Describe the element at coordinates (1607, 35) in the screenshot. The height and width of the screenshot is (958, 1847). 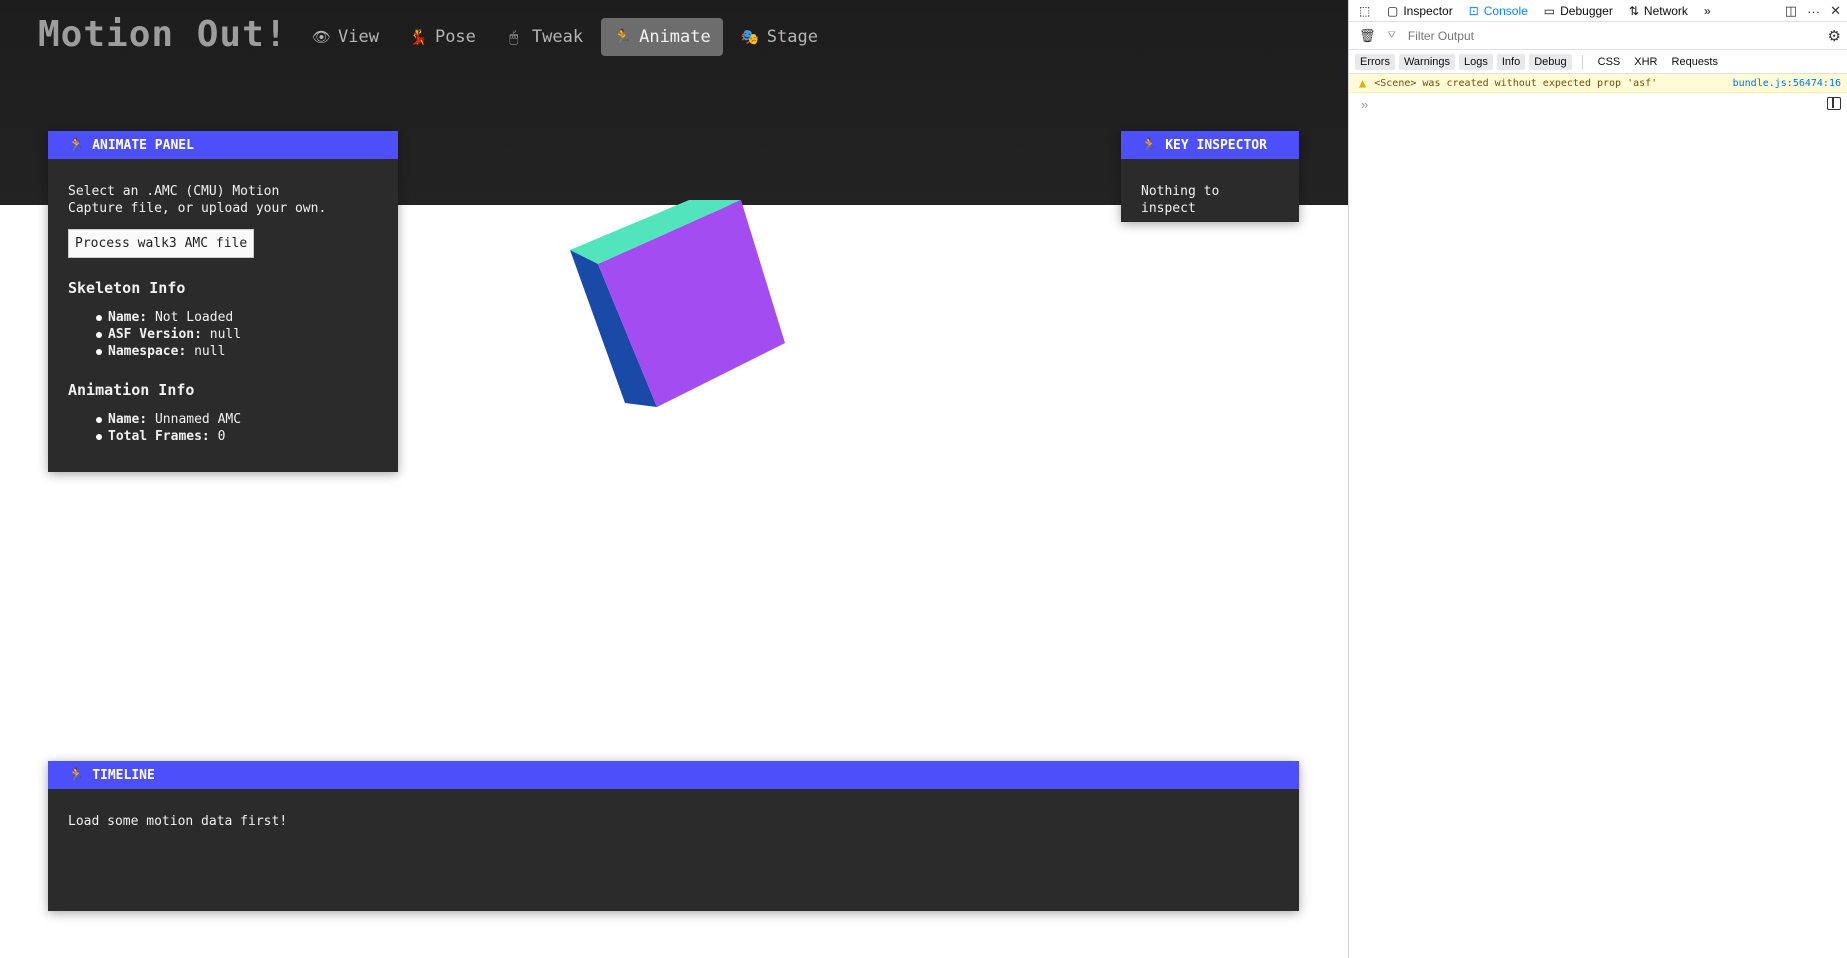
I see `filter-output-input` at that location.